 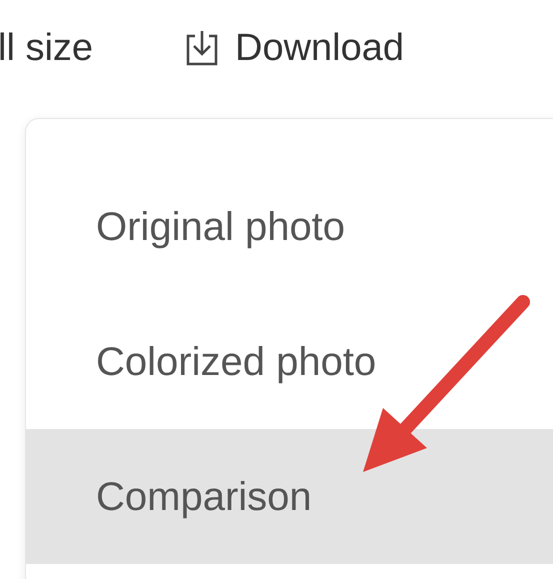 What do you see at coordinates (47, 48) in the screenshot?
I see `size-label: ll size` at bounding box center [47, 48].